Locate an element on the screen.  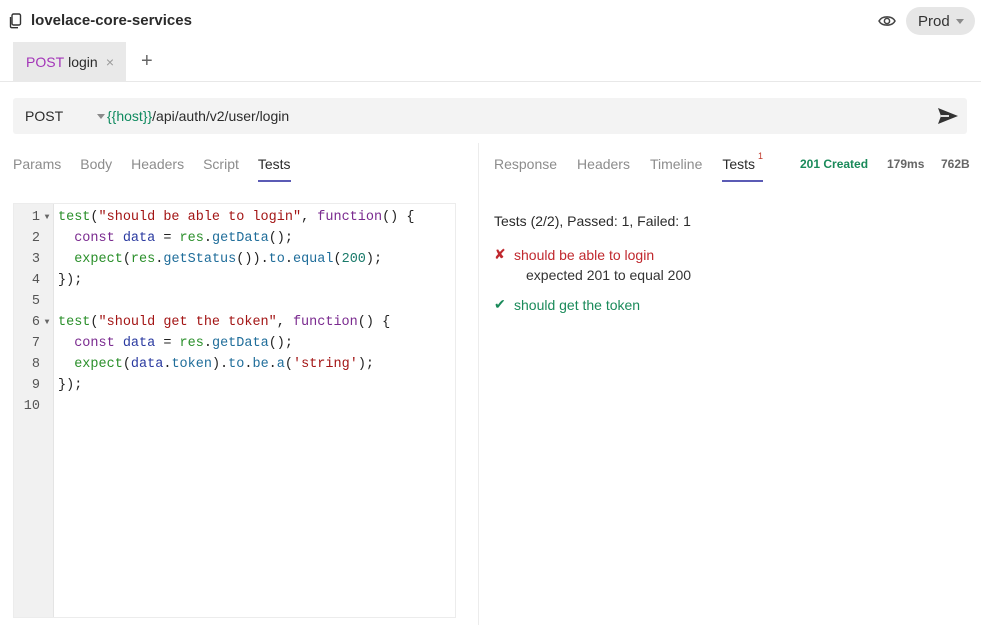
code-token-num: 200 is located at coordinates (353, 259).